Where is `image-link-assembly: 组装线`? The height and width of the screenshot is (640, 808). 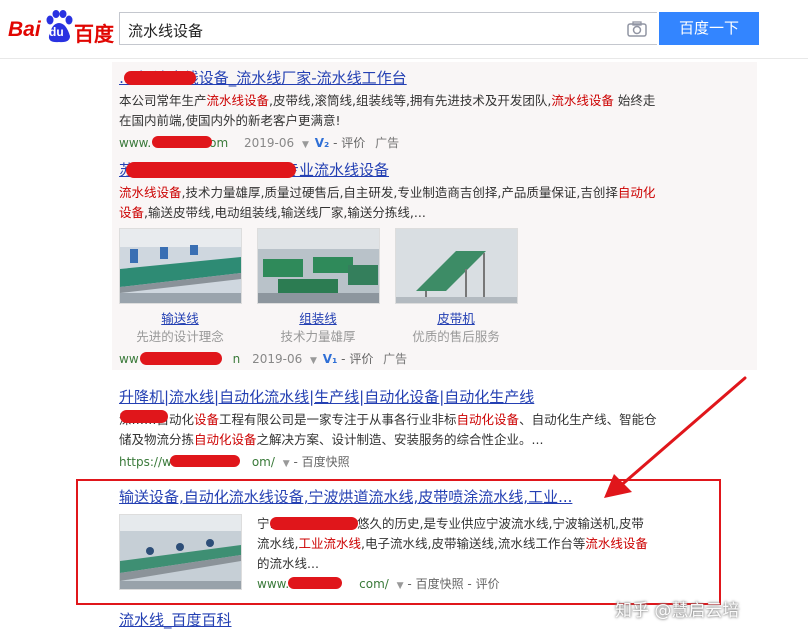
image-link-assembly: 组装线 is located at coordinates (318, 319).